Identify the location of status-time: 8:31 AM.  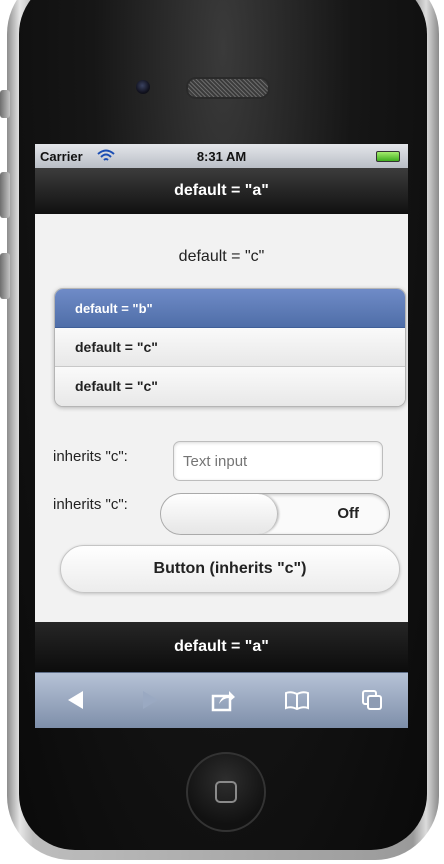
(221, 156).